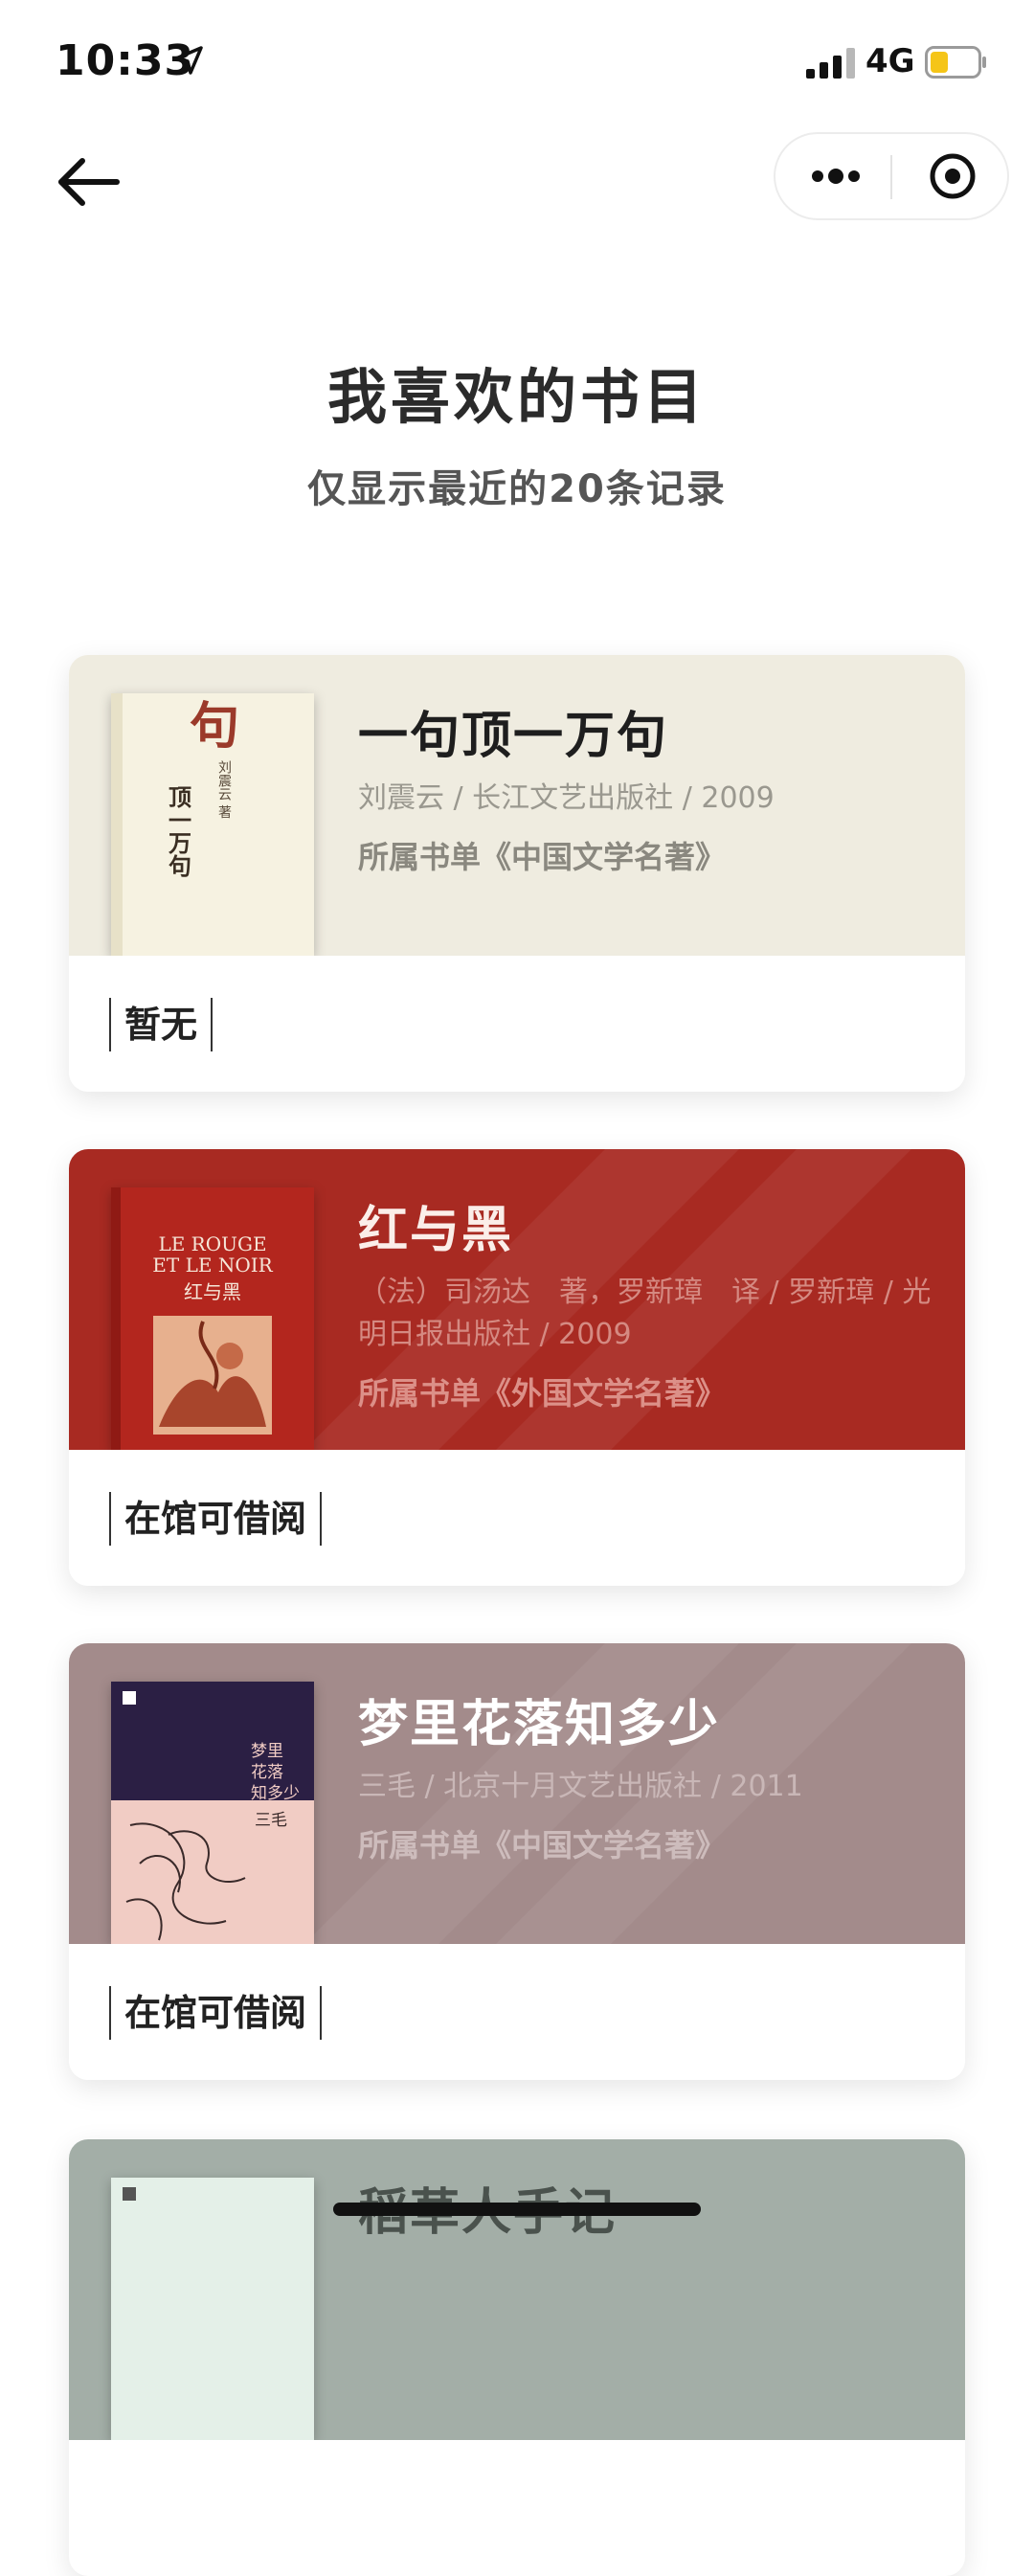 The image size is (1034, 2576). What do you see at coordinates (212, 1265) in the screenshot?
I see `cover-text: ET LE NOIR` at bounding box center [212, 1265].